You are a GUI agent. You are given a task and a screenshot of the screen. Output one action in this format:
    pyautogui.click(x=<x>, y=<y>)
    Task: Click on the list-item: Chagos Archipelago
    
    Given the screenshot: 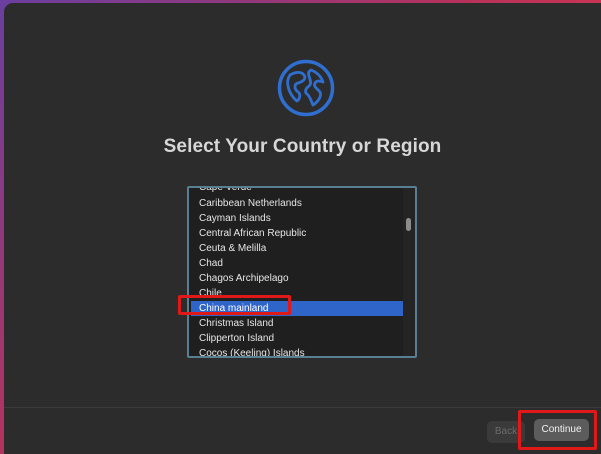 What is the action you would take?
    pyautogui.click(x=297, y=278)
    